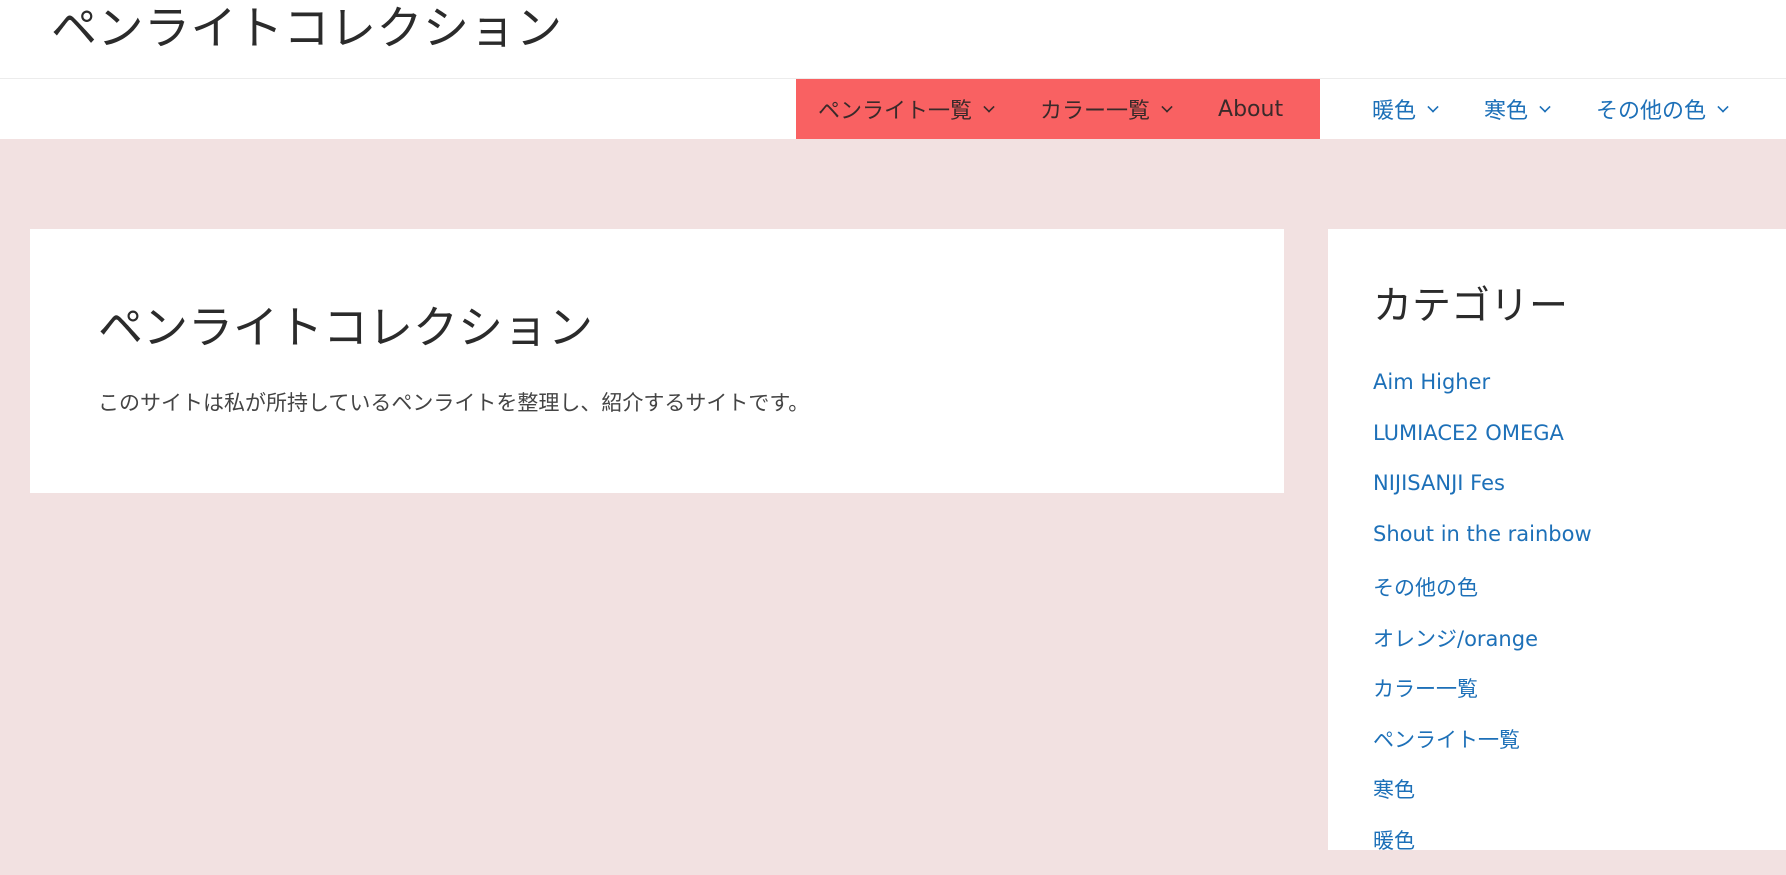 This screenshot has width=1786, height=875. I want to click on category-link: Aim Higher, so click(1482, 395).